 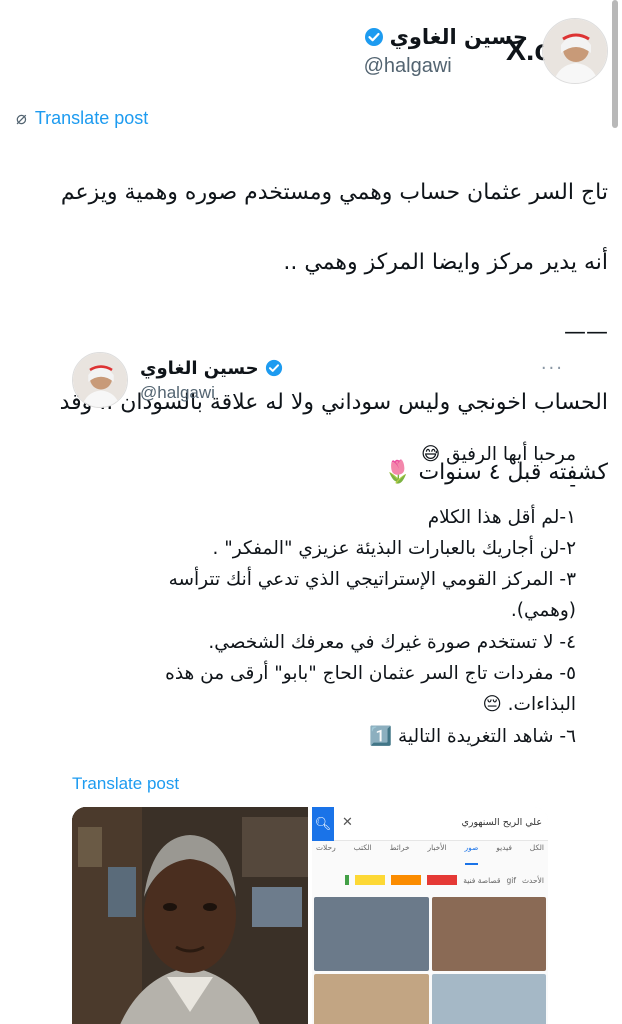 What do you see at coordinates (498, 454) in the screenshot?
I see `quoted-line: مرحبا أيها الرفيق 😅` at bounding box center [498, 454].